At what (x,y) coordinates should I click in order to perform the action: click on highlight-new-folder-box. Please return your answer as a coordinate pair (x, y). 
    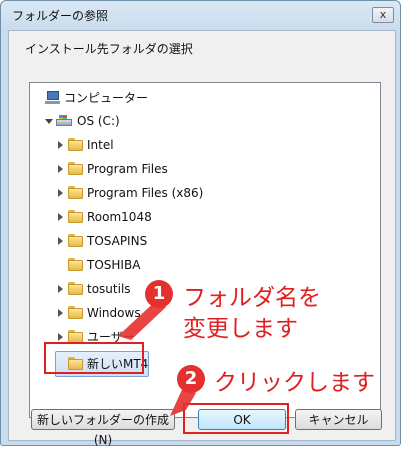
    Looking at the image, I should click on (94, 358).